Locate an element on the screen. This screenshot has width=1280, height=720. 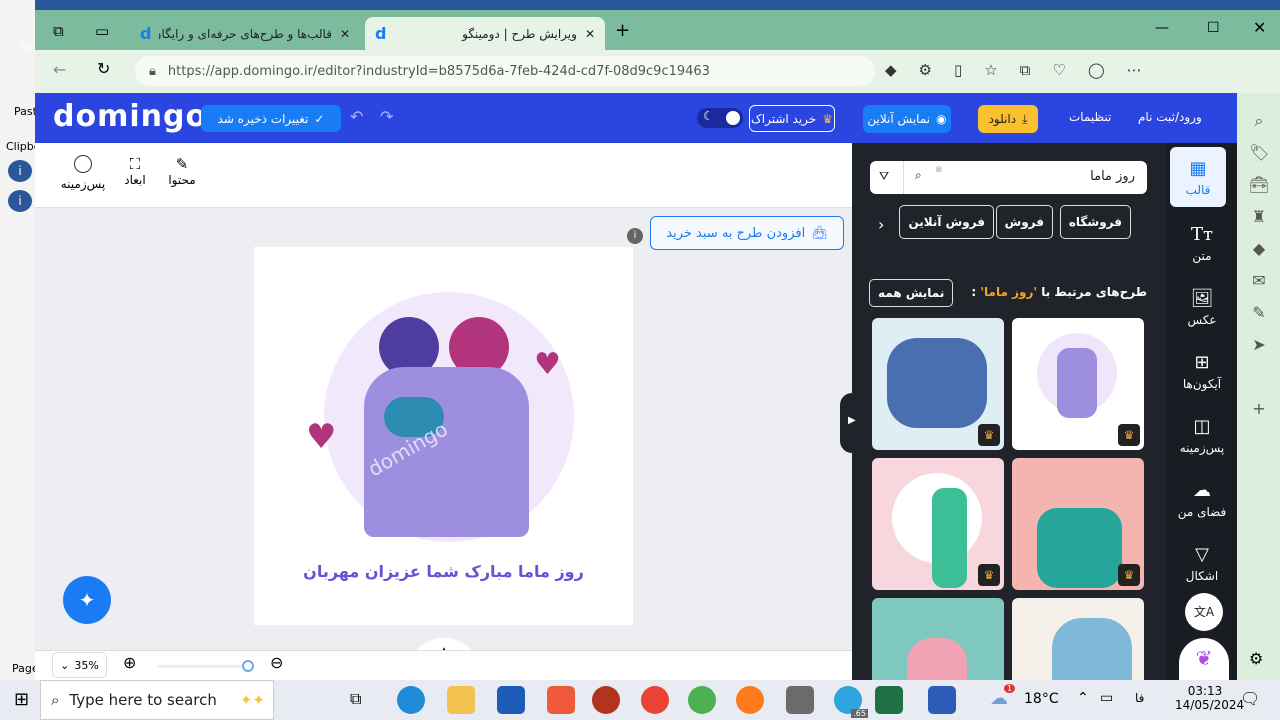
word-icon is located at coordinates (942, 700).